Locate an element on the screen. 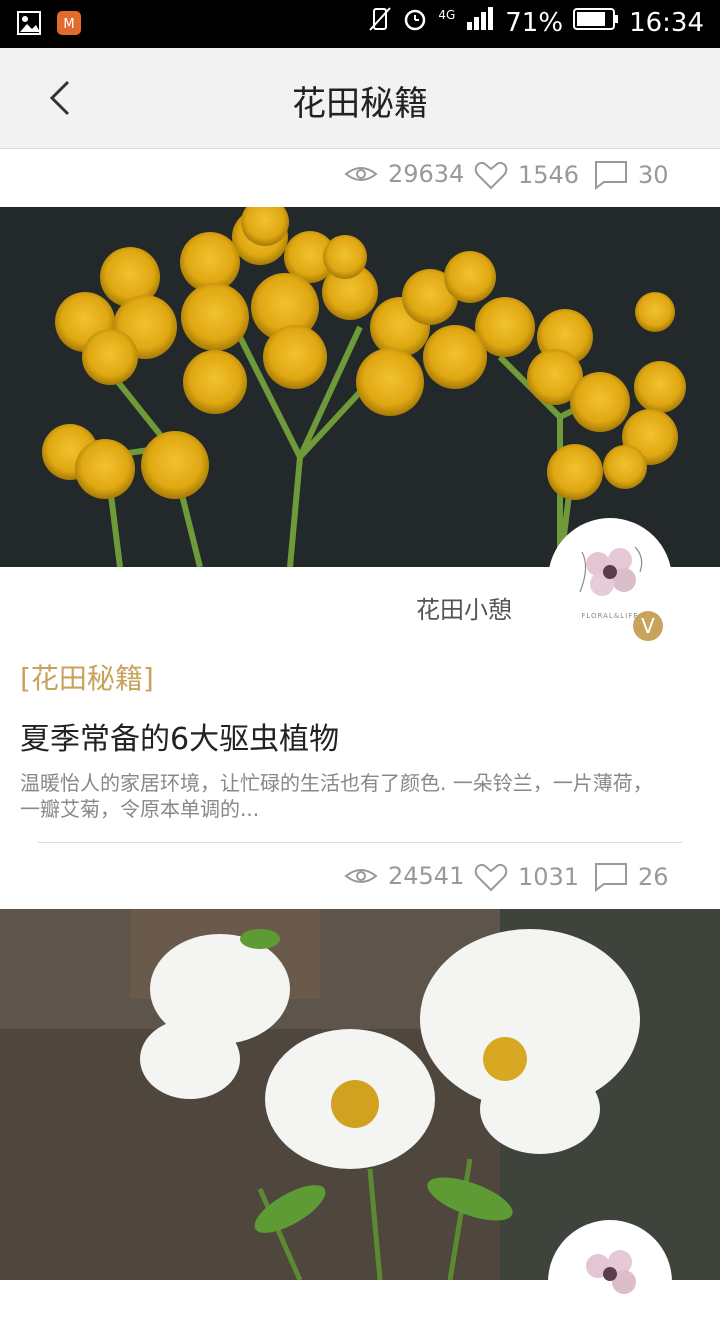  verified-badge: V is located at coordinates (648, 626).